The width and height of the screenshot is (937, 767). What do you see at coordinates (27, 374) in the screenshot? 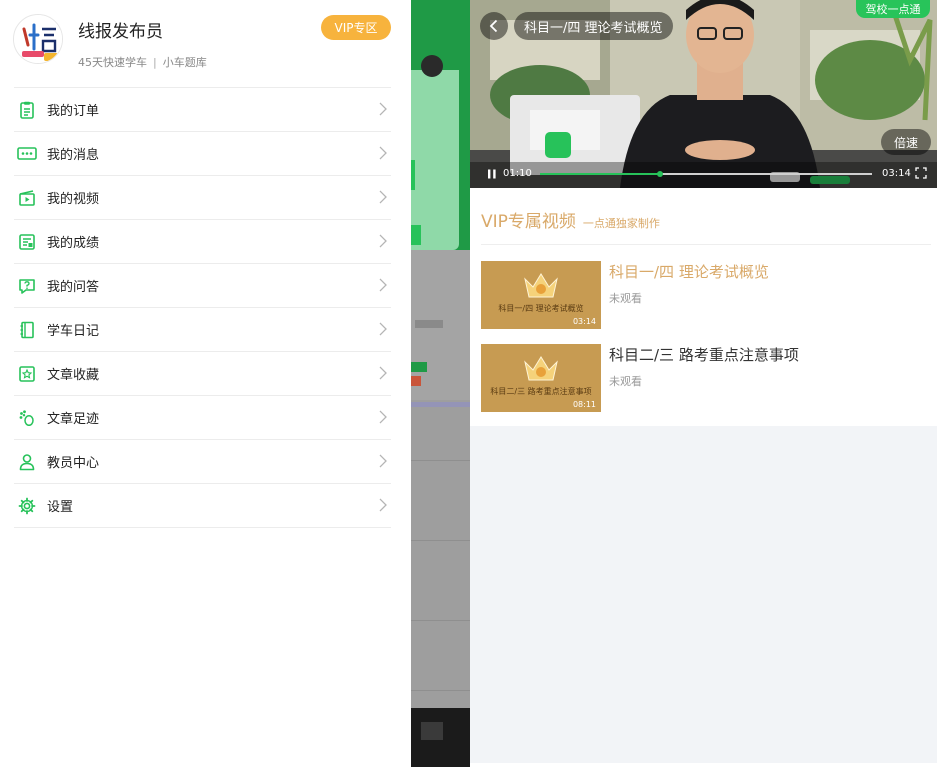
I see `favorite-icon` at bounding box center [27, 374].